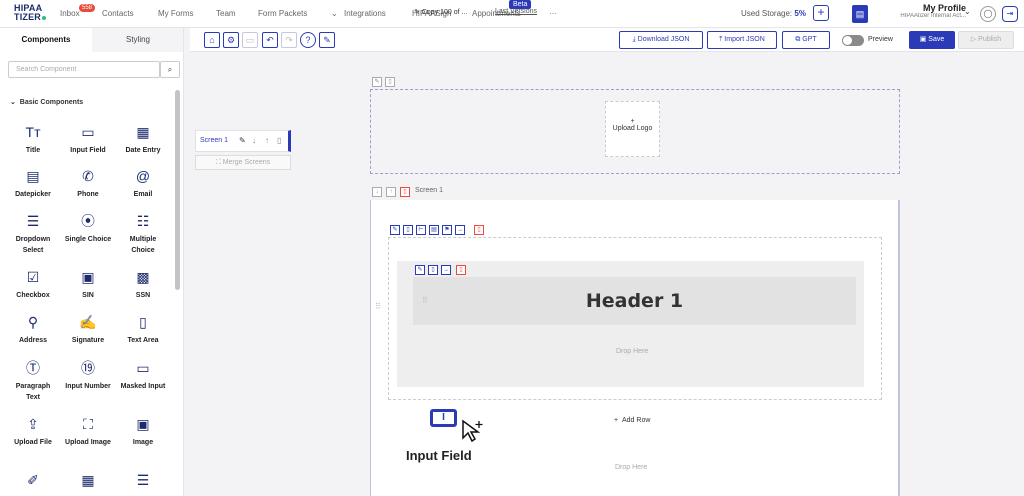 This screenshot has width=1024, height=496. Describe the element at coordinates (33, 221) in the screenshot. I see `dropdown-icon: ☰` at that location.